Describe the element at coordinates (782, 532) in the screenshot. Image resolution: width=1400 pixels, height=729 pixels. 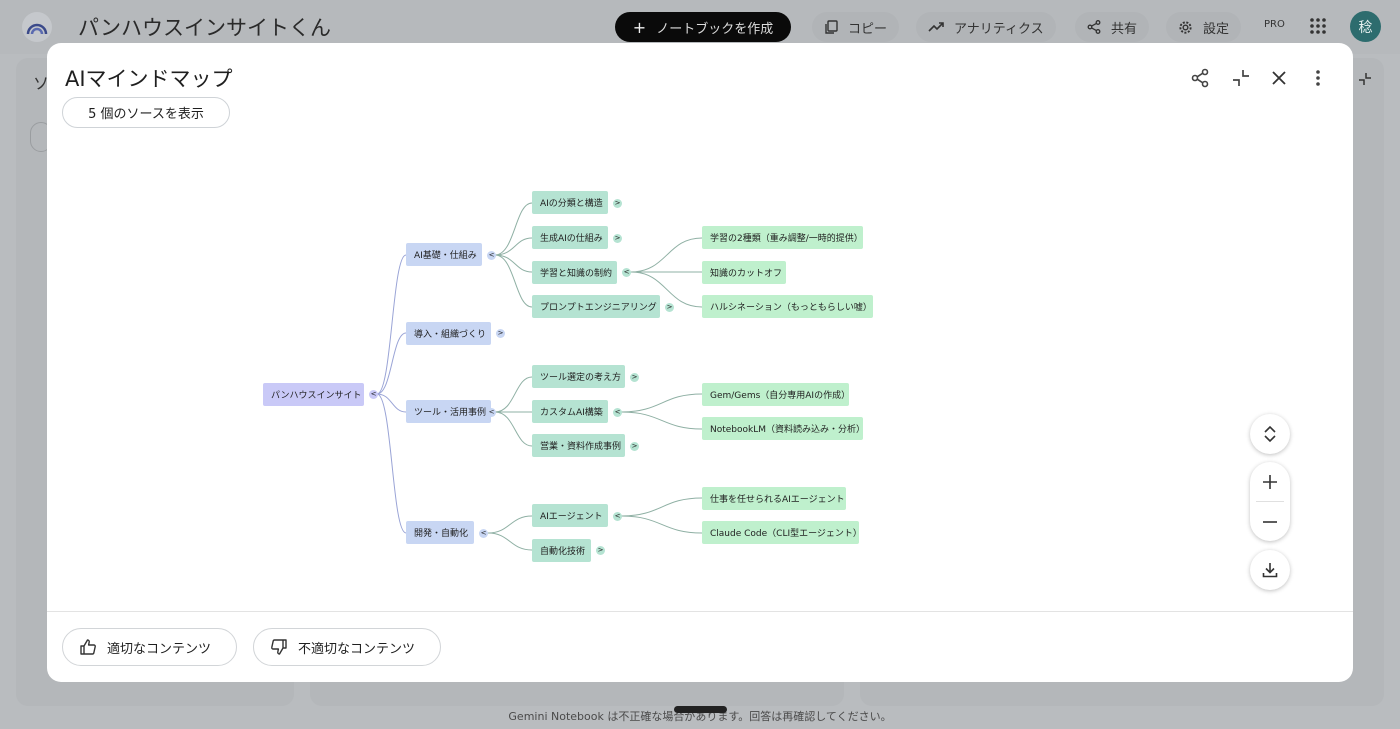
I see `mindmap-leaf-node: Claude Code（CLI型エージェント）` at that location.